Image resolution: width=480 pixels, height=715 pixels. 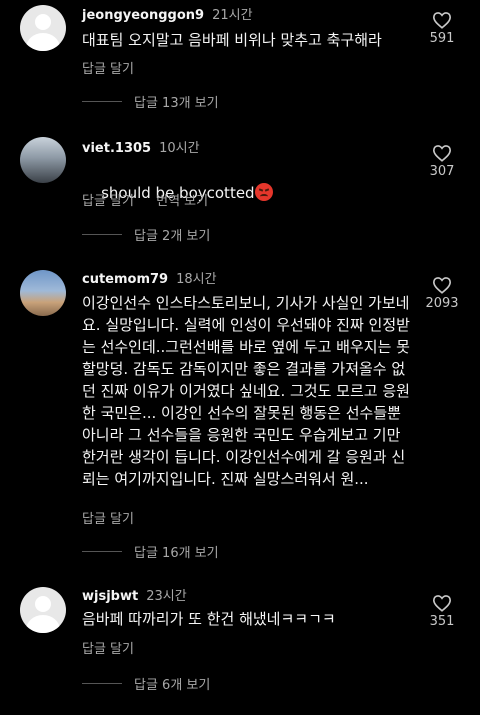 What do you see at coordinates (176, 103) in the screenshot?
I see `view-replies-label: 답글 13개 보기` at bounding box center [176, 103].